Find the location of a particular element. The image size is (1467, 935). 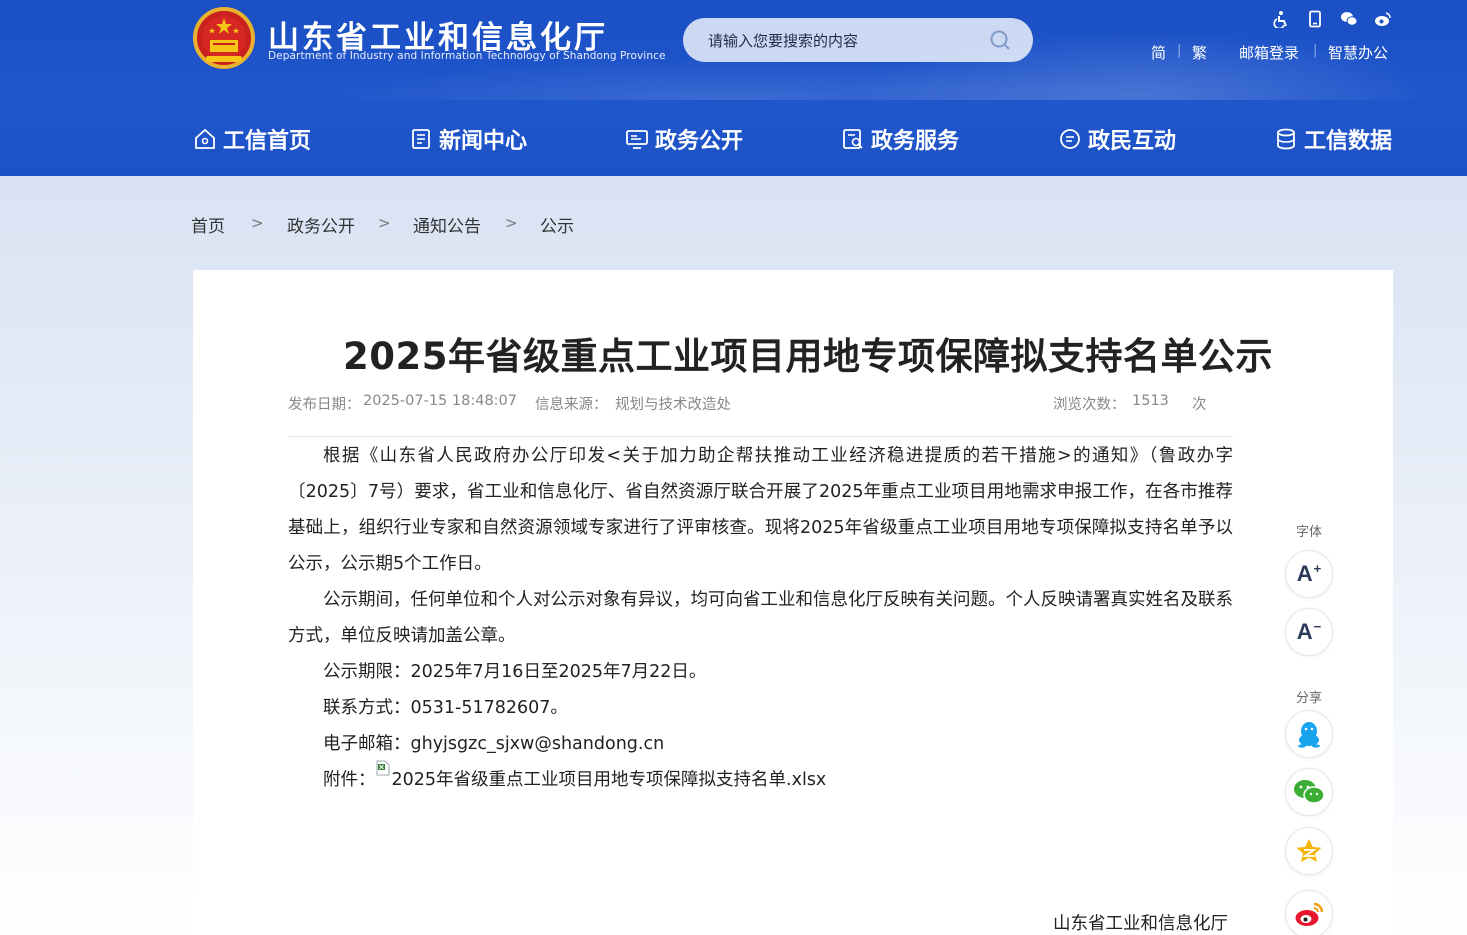

nav-item-news: 新闻中心 is located at coordinates (468, 139).